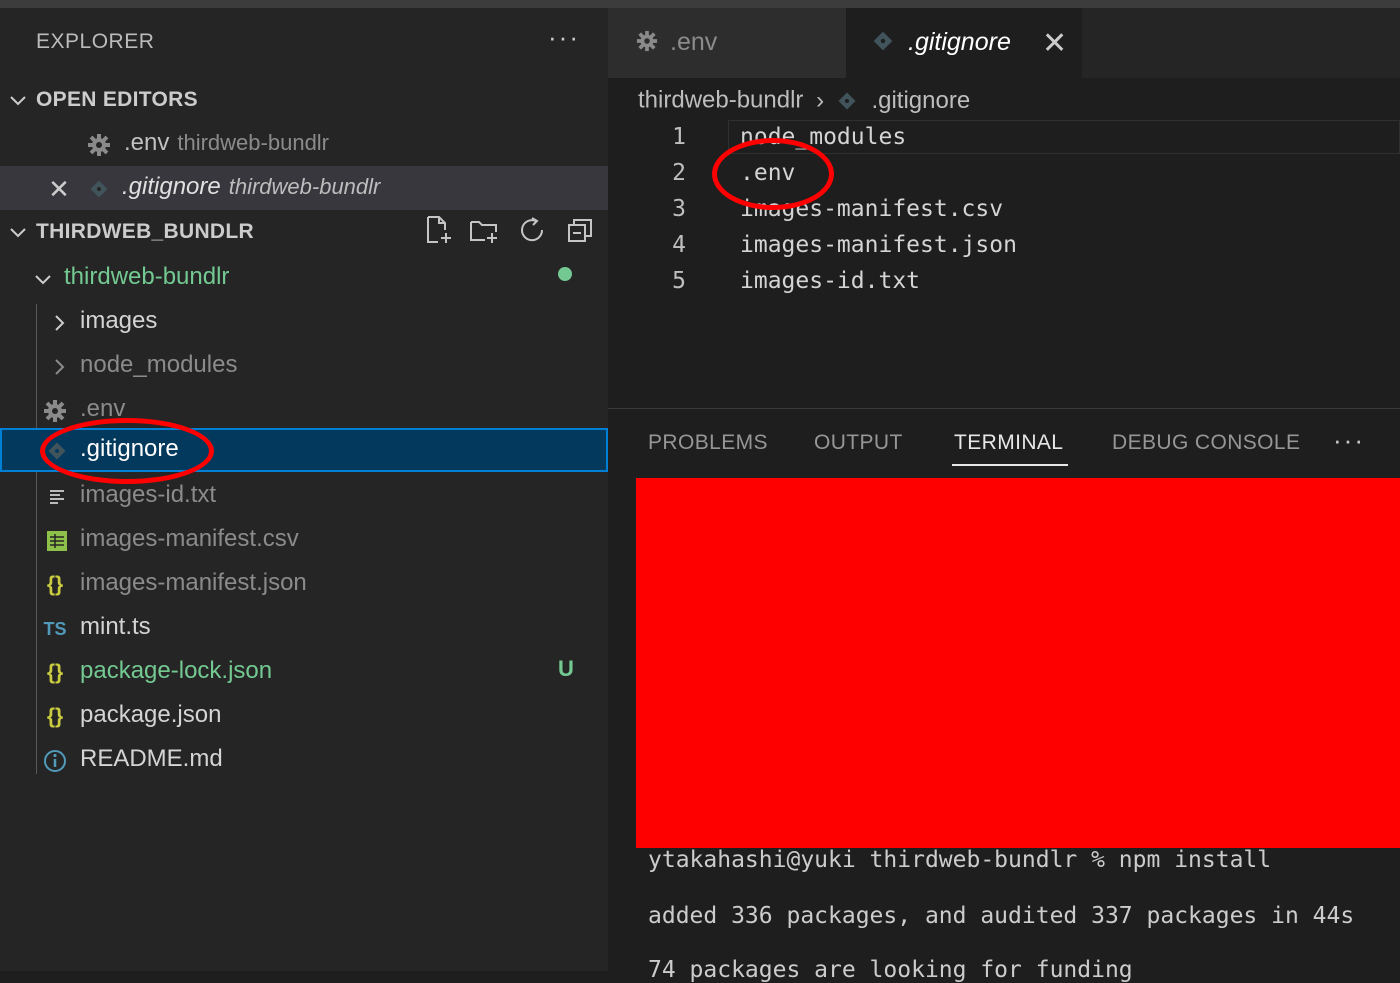 The width and height of the screenshot is (1400, 983). I want to click on code-text: images-id.txt, so click(830, 281).